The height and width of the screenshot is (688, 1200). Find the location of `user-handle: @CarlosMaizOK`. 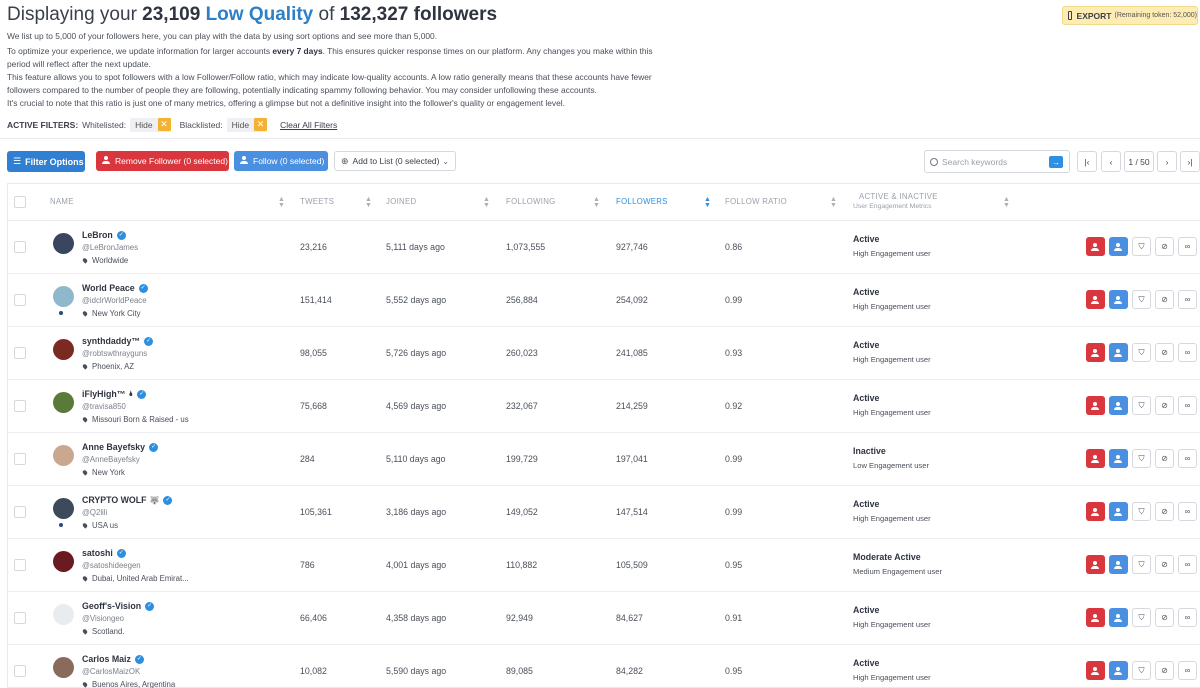

user-handle: @CarlosMaizOK is located at coordinates (111, 671).